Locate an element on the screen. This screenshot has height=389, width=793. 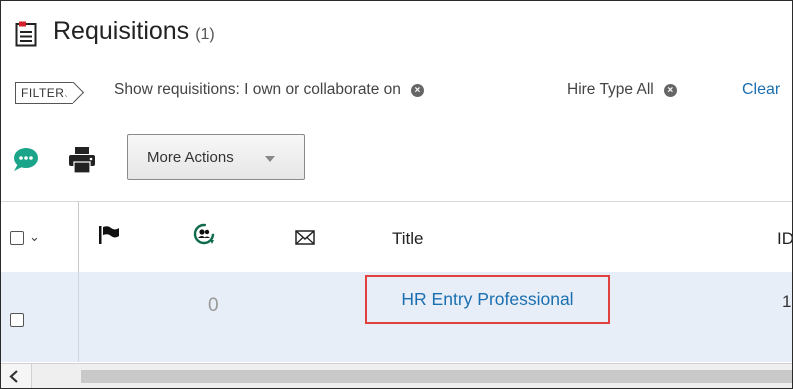
page-title-text: Requisitions is located at coordinates (121, 31).